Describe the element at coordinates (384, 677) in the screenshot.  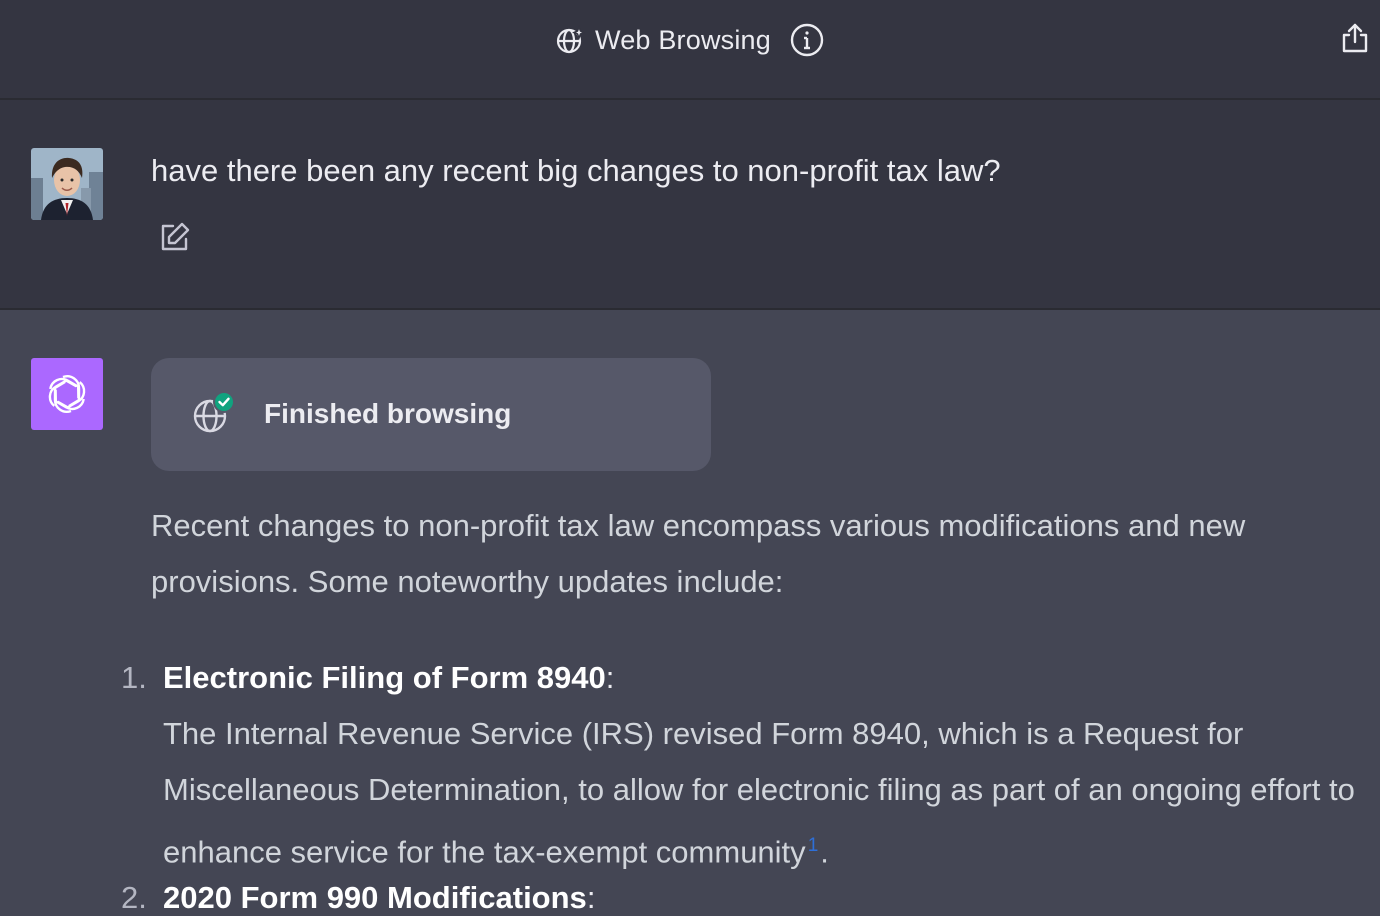
I see `list-item-title: Electronic Filing of Form 8940` at that location.